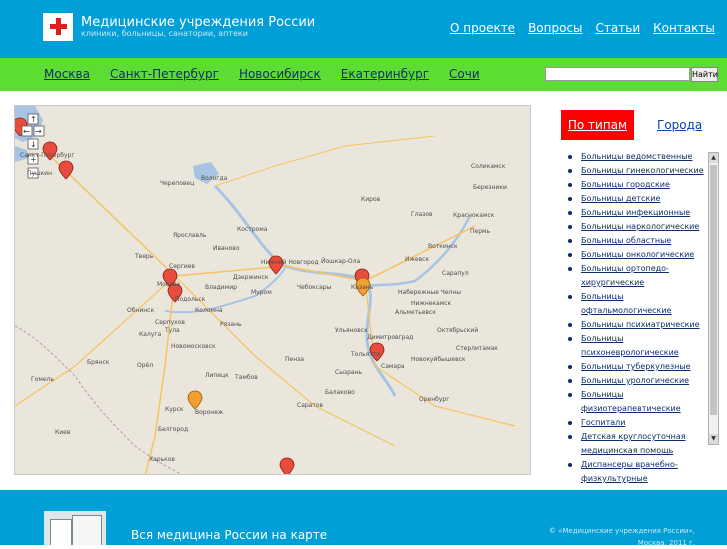 The height and width of the screenshot is (549, 727). What do you see at coordinates (488, 166) in the screenshot?
I see `map-label: Соликамск` at bounding box center [488, 166].